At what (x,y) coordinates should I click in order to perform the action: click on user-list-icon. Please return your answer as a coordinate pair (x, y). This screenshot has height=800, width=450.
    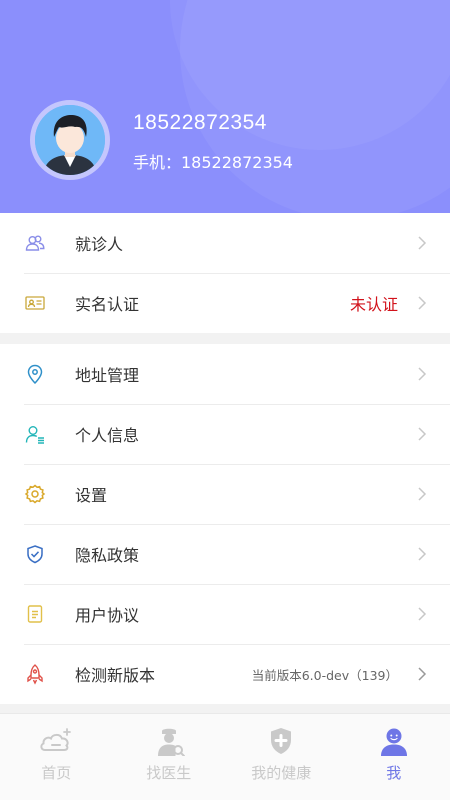
    Looking at the image, I should click on (35, 434).